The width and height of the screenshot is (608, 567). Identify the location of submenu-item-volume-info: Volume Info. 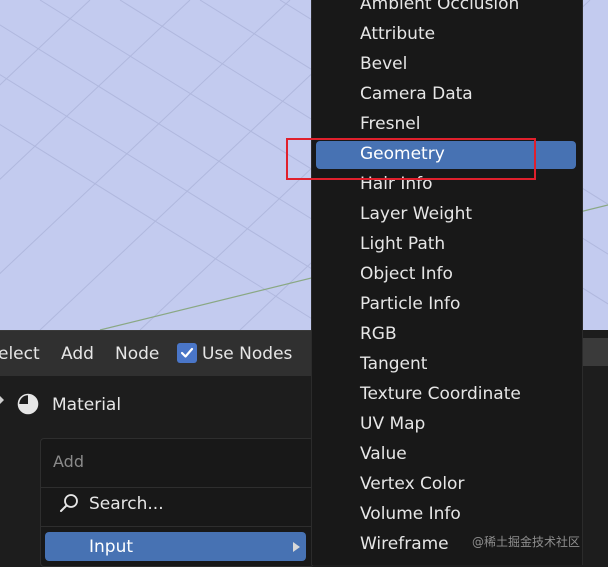
(446, 515).